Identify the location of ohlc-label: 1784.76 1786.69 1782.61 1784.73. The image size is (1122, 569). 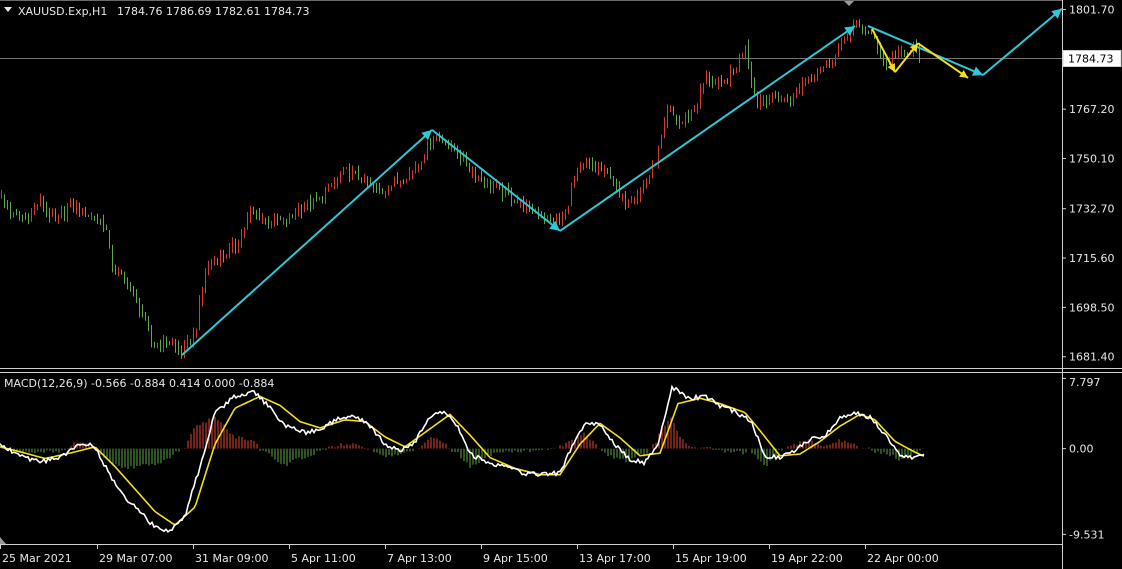
(213, 11).